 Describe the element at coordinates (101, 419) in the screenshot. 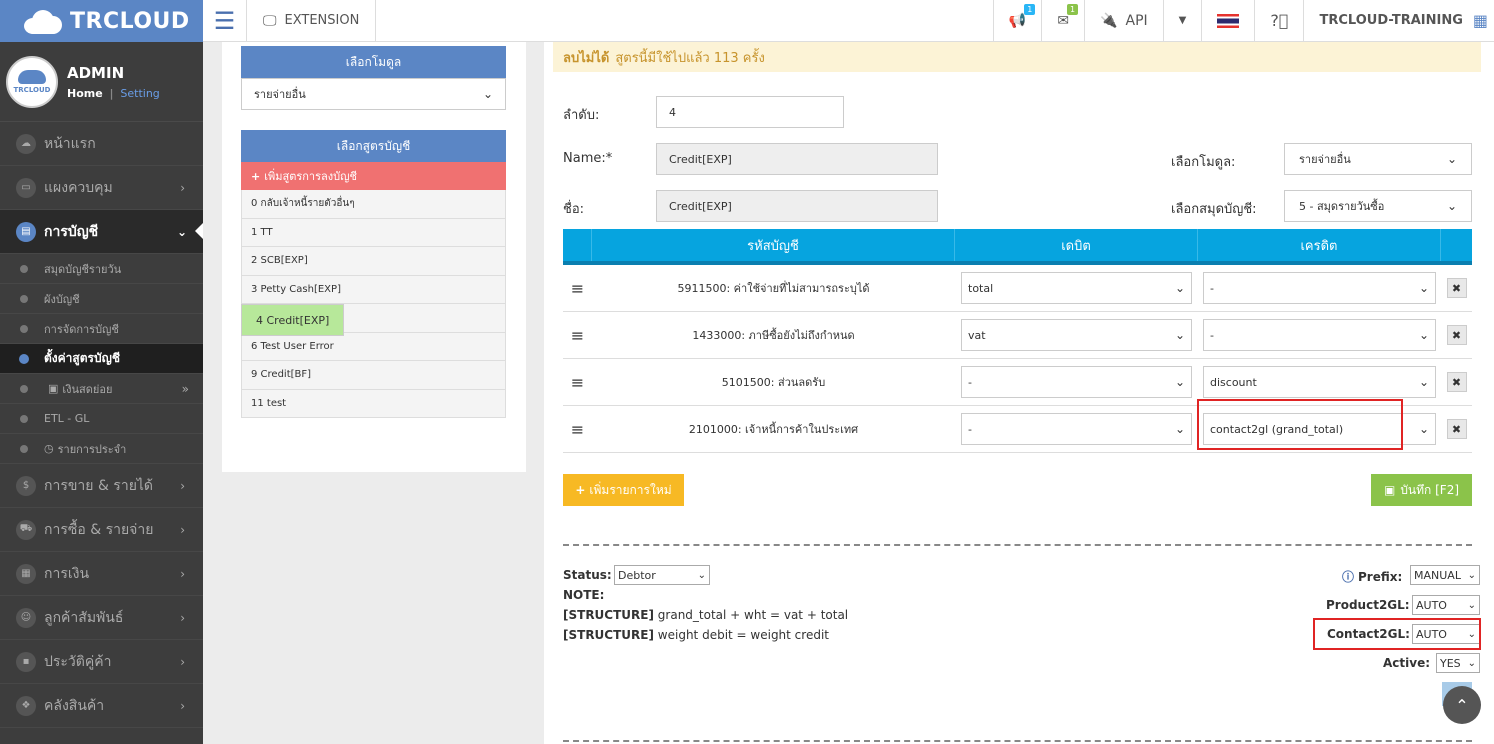

I see `sidebar-sub-etl-gl: ETL - GL` at that location.